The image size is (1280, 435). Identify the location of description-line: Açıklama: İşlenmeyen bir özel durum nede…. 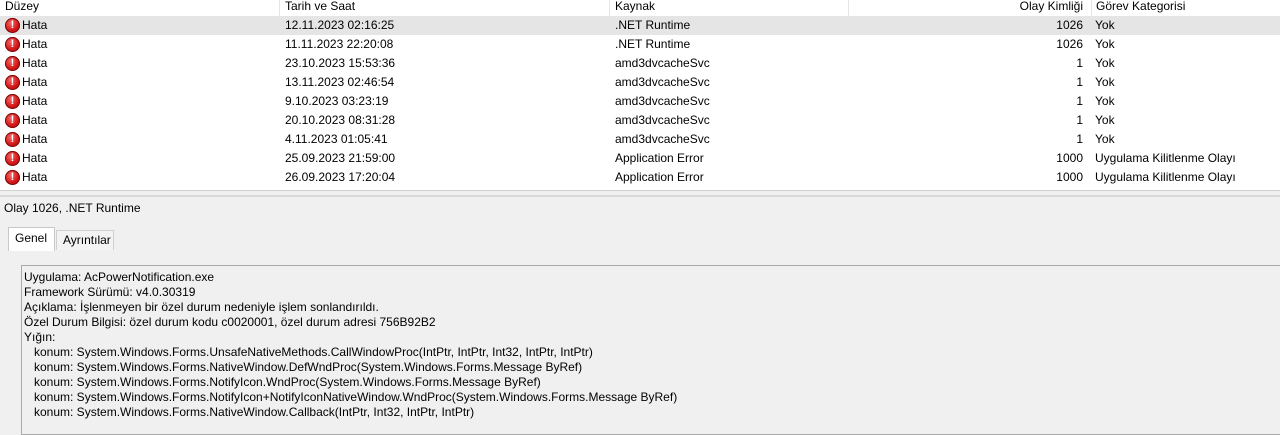
(201, 307).